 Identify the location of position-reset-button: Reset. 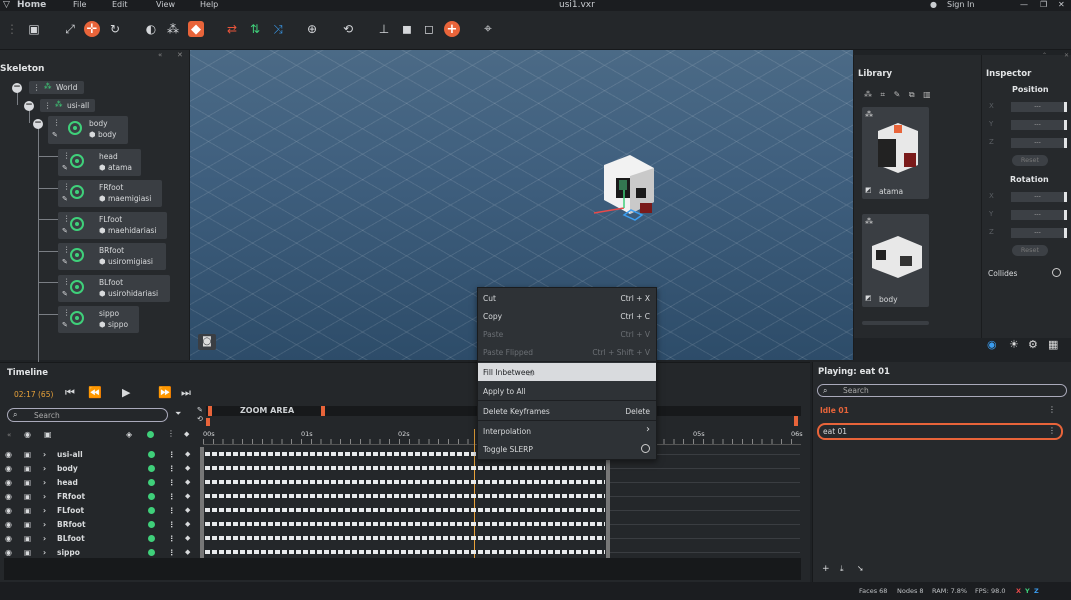
(1030, 160).